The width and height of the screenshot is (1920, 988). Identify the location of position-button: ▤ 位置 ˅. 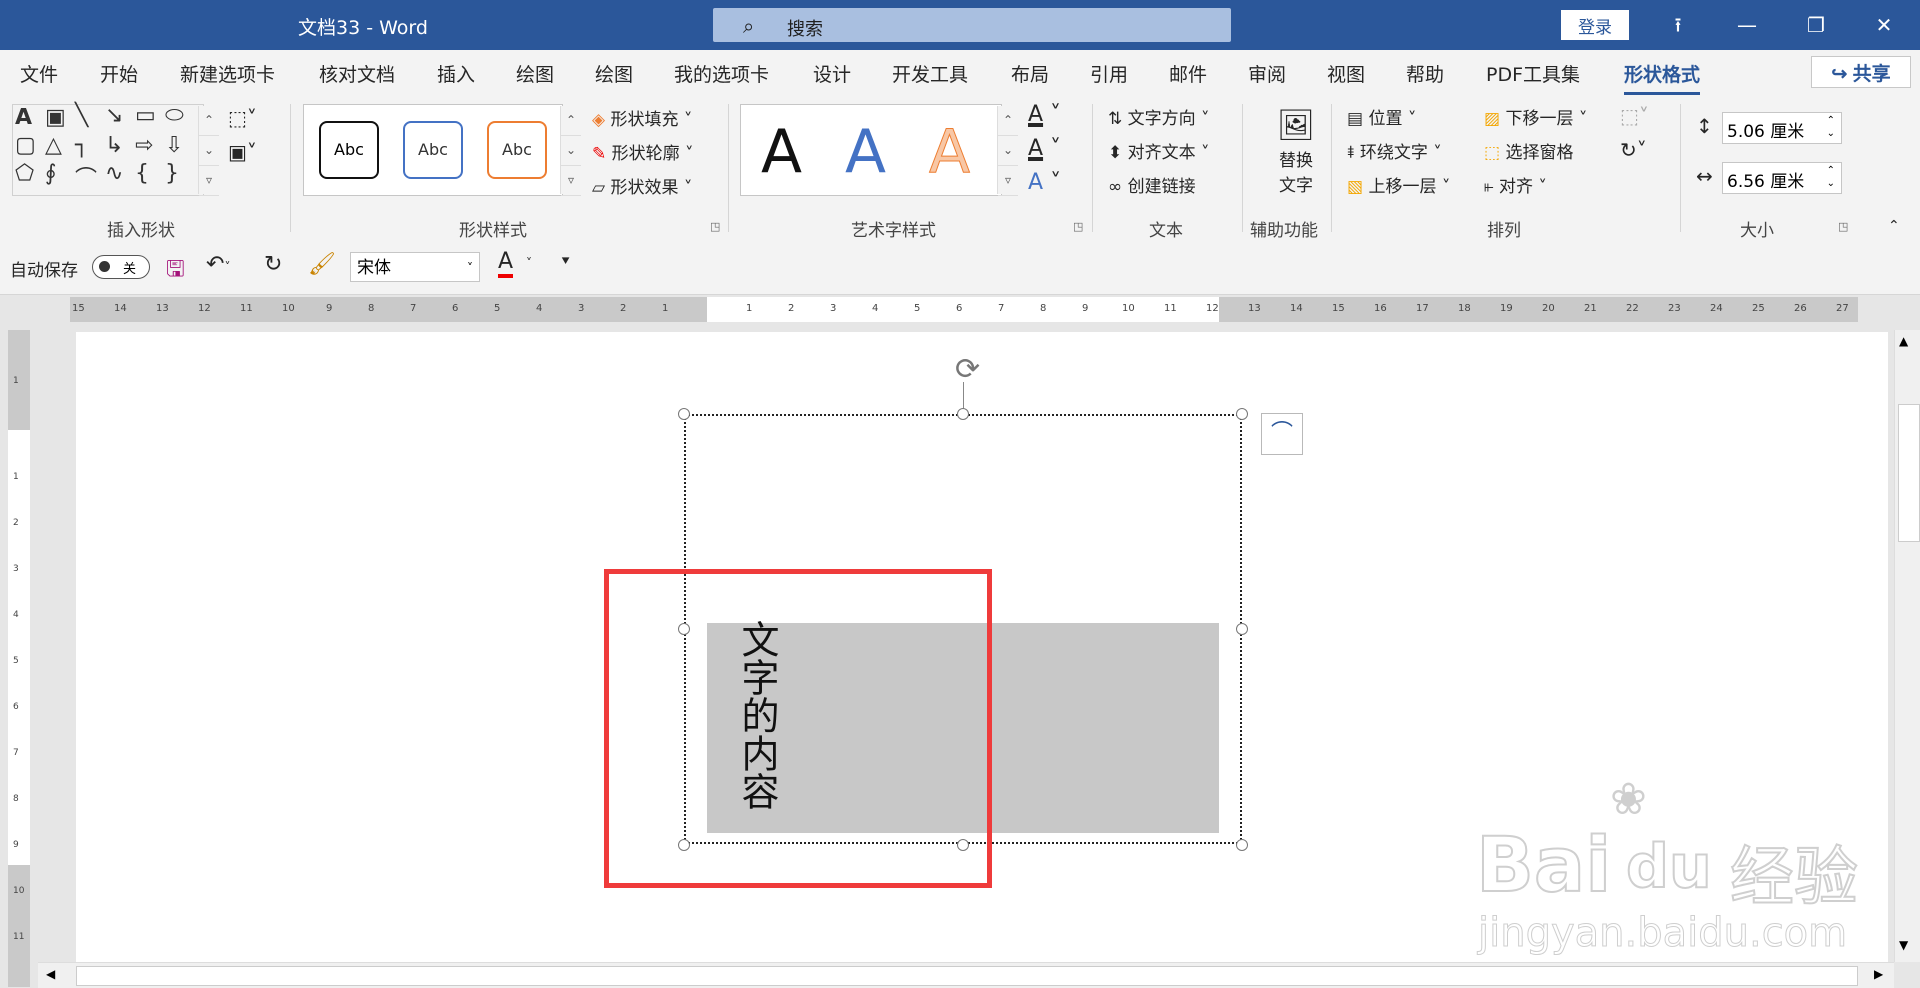
(1381, 116).